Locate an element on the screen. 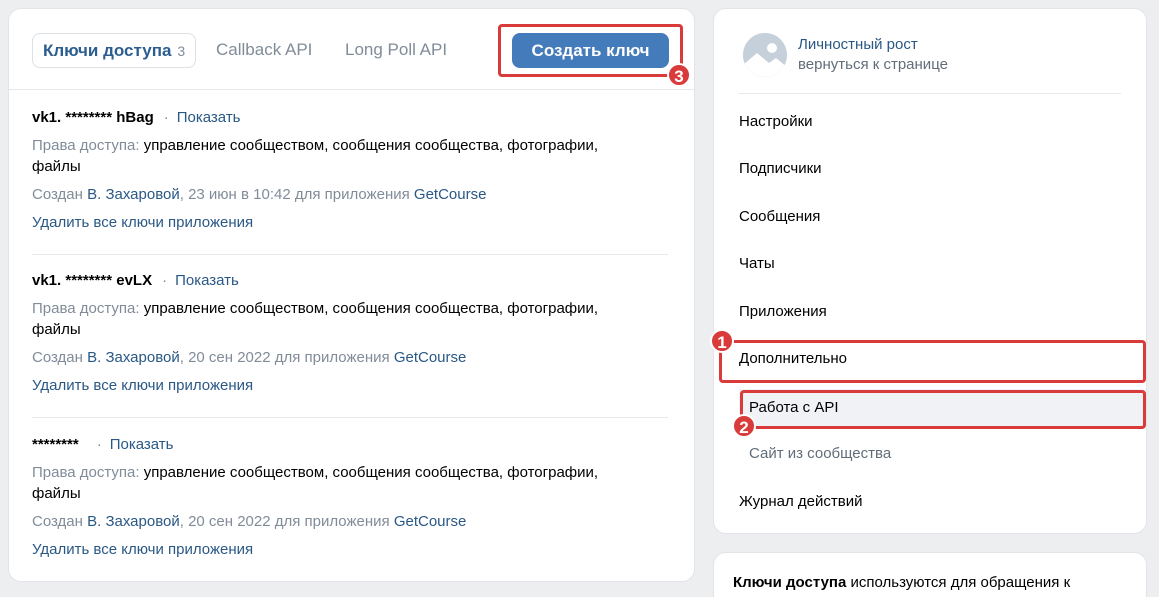 This screenshot has height=597, width=1159. tab-access-keys-count: 3 is located at coordinates (181, 51).